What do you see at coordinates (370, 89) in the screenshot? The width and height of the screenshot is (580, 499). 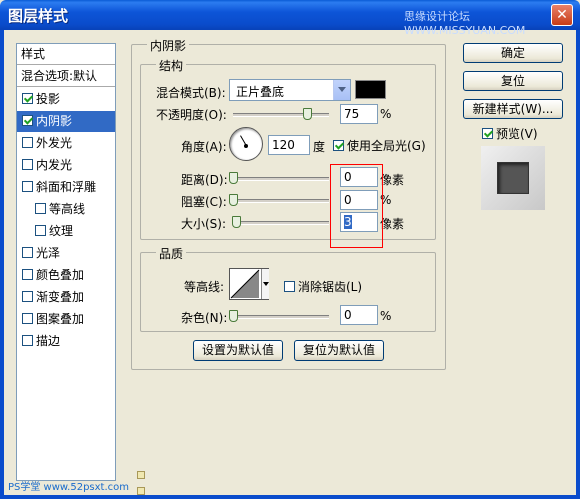 I see `blend-color-swatch` at bounding box center [370, 89].